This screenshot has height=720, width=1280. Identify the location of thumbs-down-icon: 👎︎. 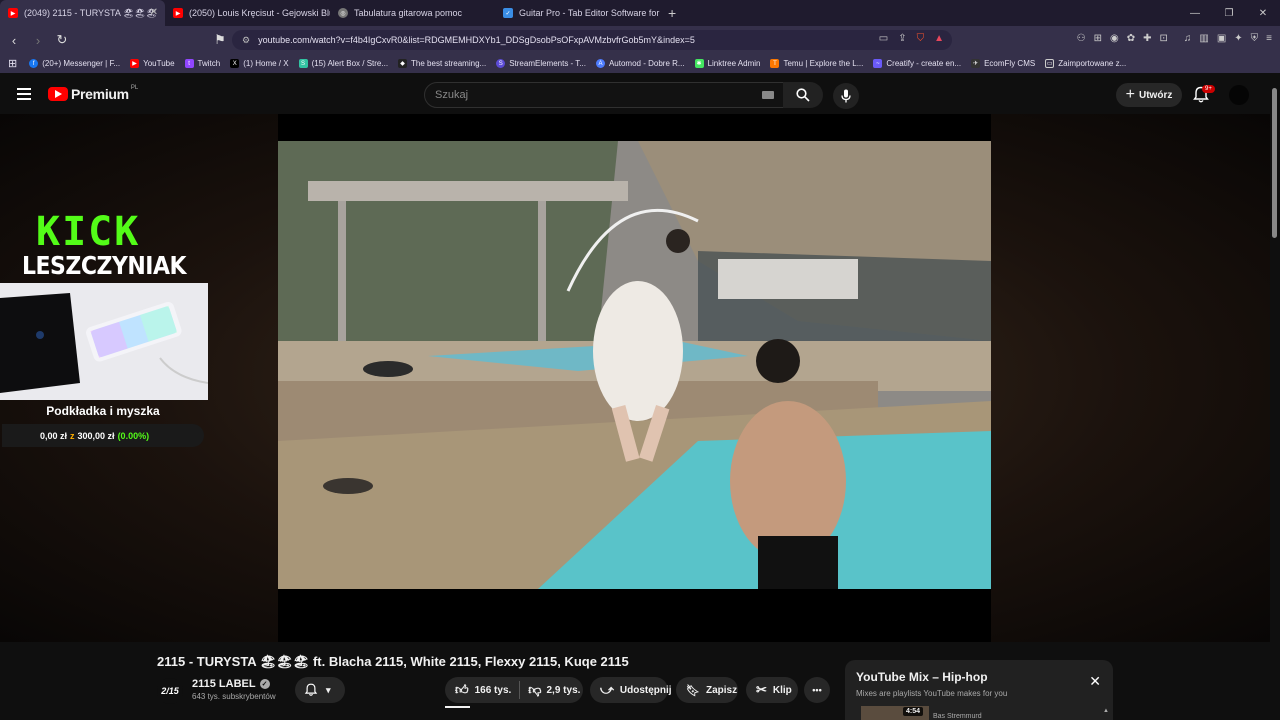
(534, 690).